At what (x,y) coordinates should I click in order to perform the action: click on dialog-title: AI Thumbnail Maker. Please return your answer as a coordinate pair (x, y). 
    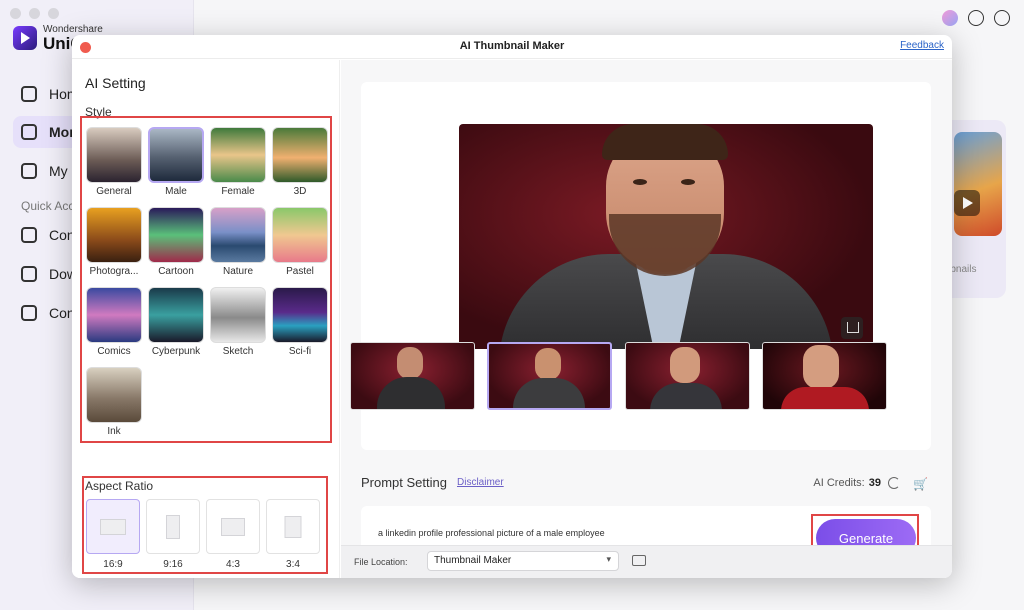
    Looking at the image, I should click on (512, 46).